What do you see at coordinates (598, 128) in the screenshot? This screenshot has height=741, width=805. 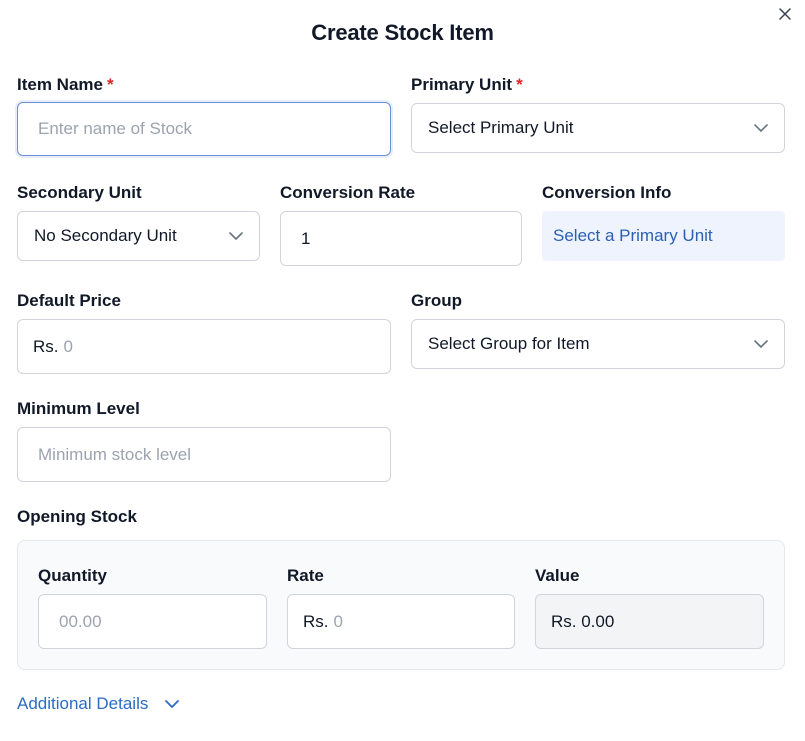 I see `primary-unit-select: Select Primary Unit` at bounding box center [598, 128].